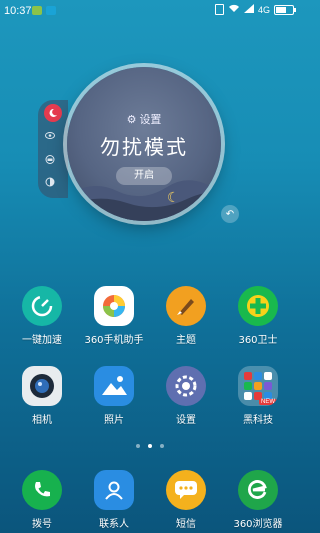  What do you see at coordinates (234, 9) in the screenshot?
I see `wifi-icon` at bounding box center [234, 9].